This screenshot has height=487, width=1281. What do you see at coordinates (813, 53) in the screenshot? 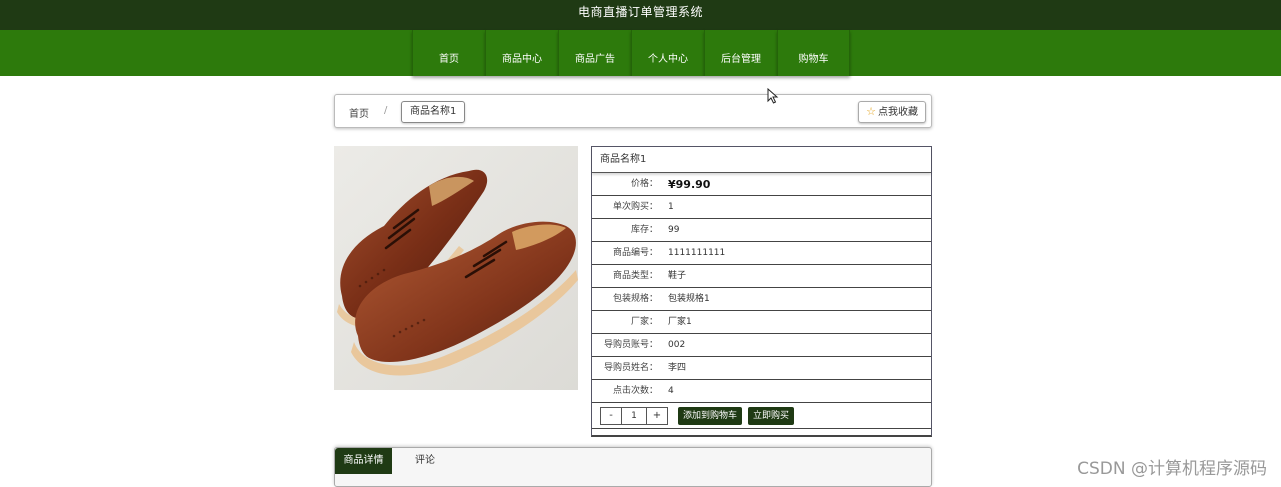
I see `nav-cart: 购物车` at bounding box center [813, 53].